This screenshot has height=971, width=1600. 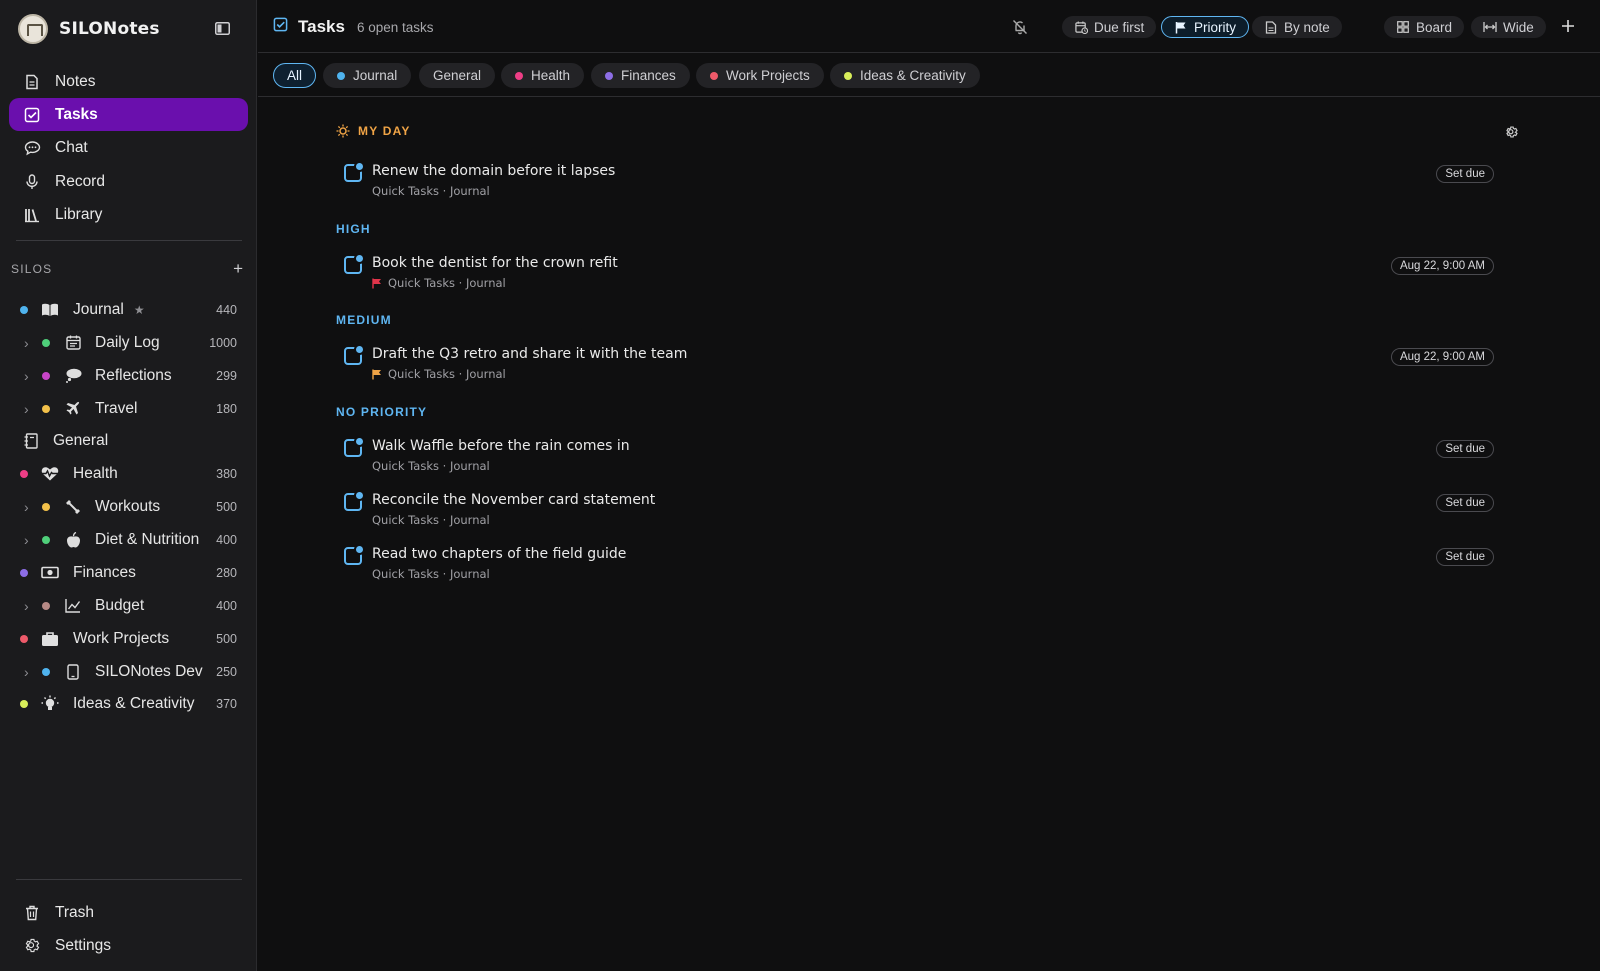 I want to click on sidebar-toggle-icon, so click(x=222, y=28).